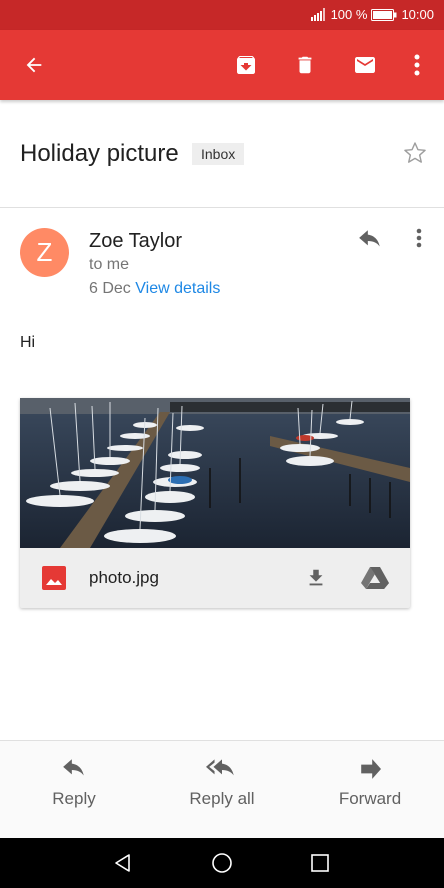 The height and width of the screenshot is (888, 444). I want to click on square-recents-icon, so click(320, 863).